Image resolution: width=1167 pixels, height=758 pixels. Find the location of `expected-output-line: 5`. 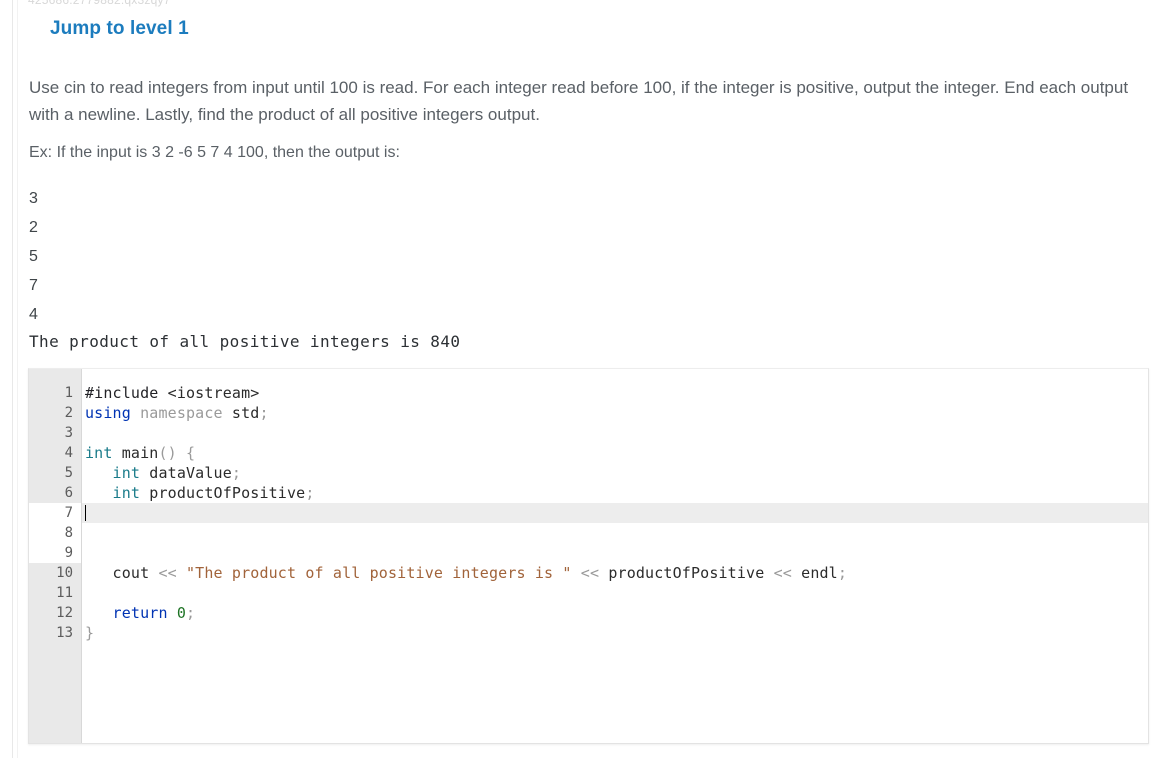

expected-output-line: 5 is located at coordinates (33, 256).